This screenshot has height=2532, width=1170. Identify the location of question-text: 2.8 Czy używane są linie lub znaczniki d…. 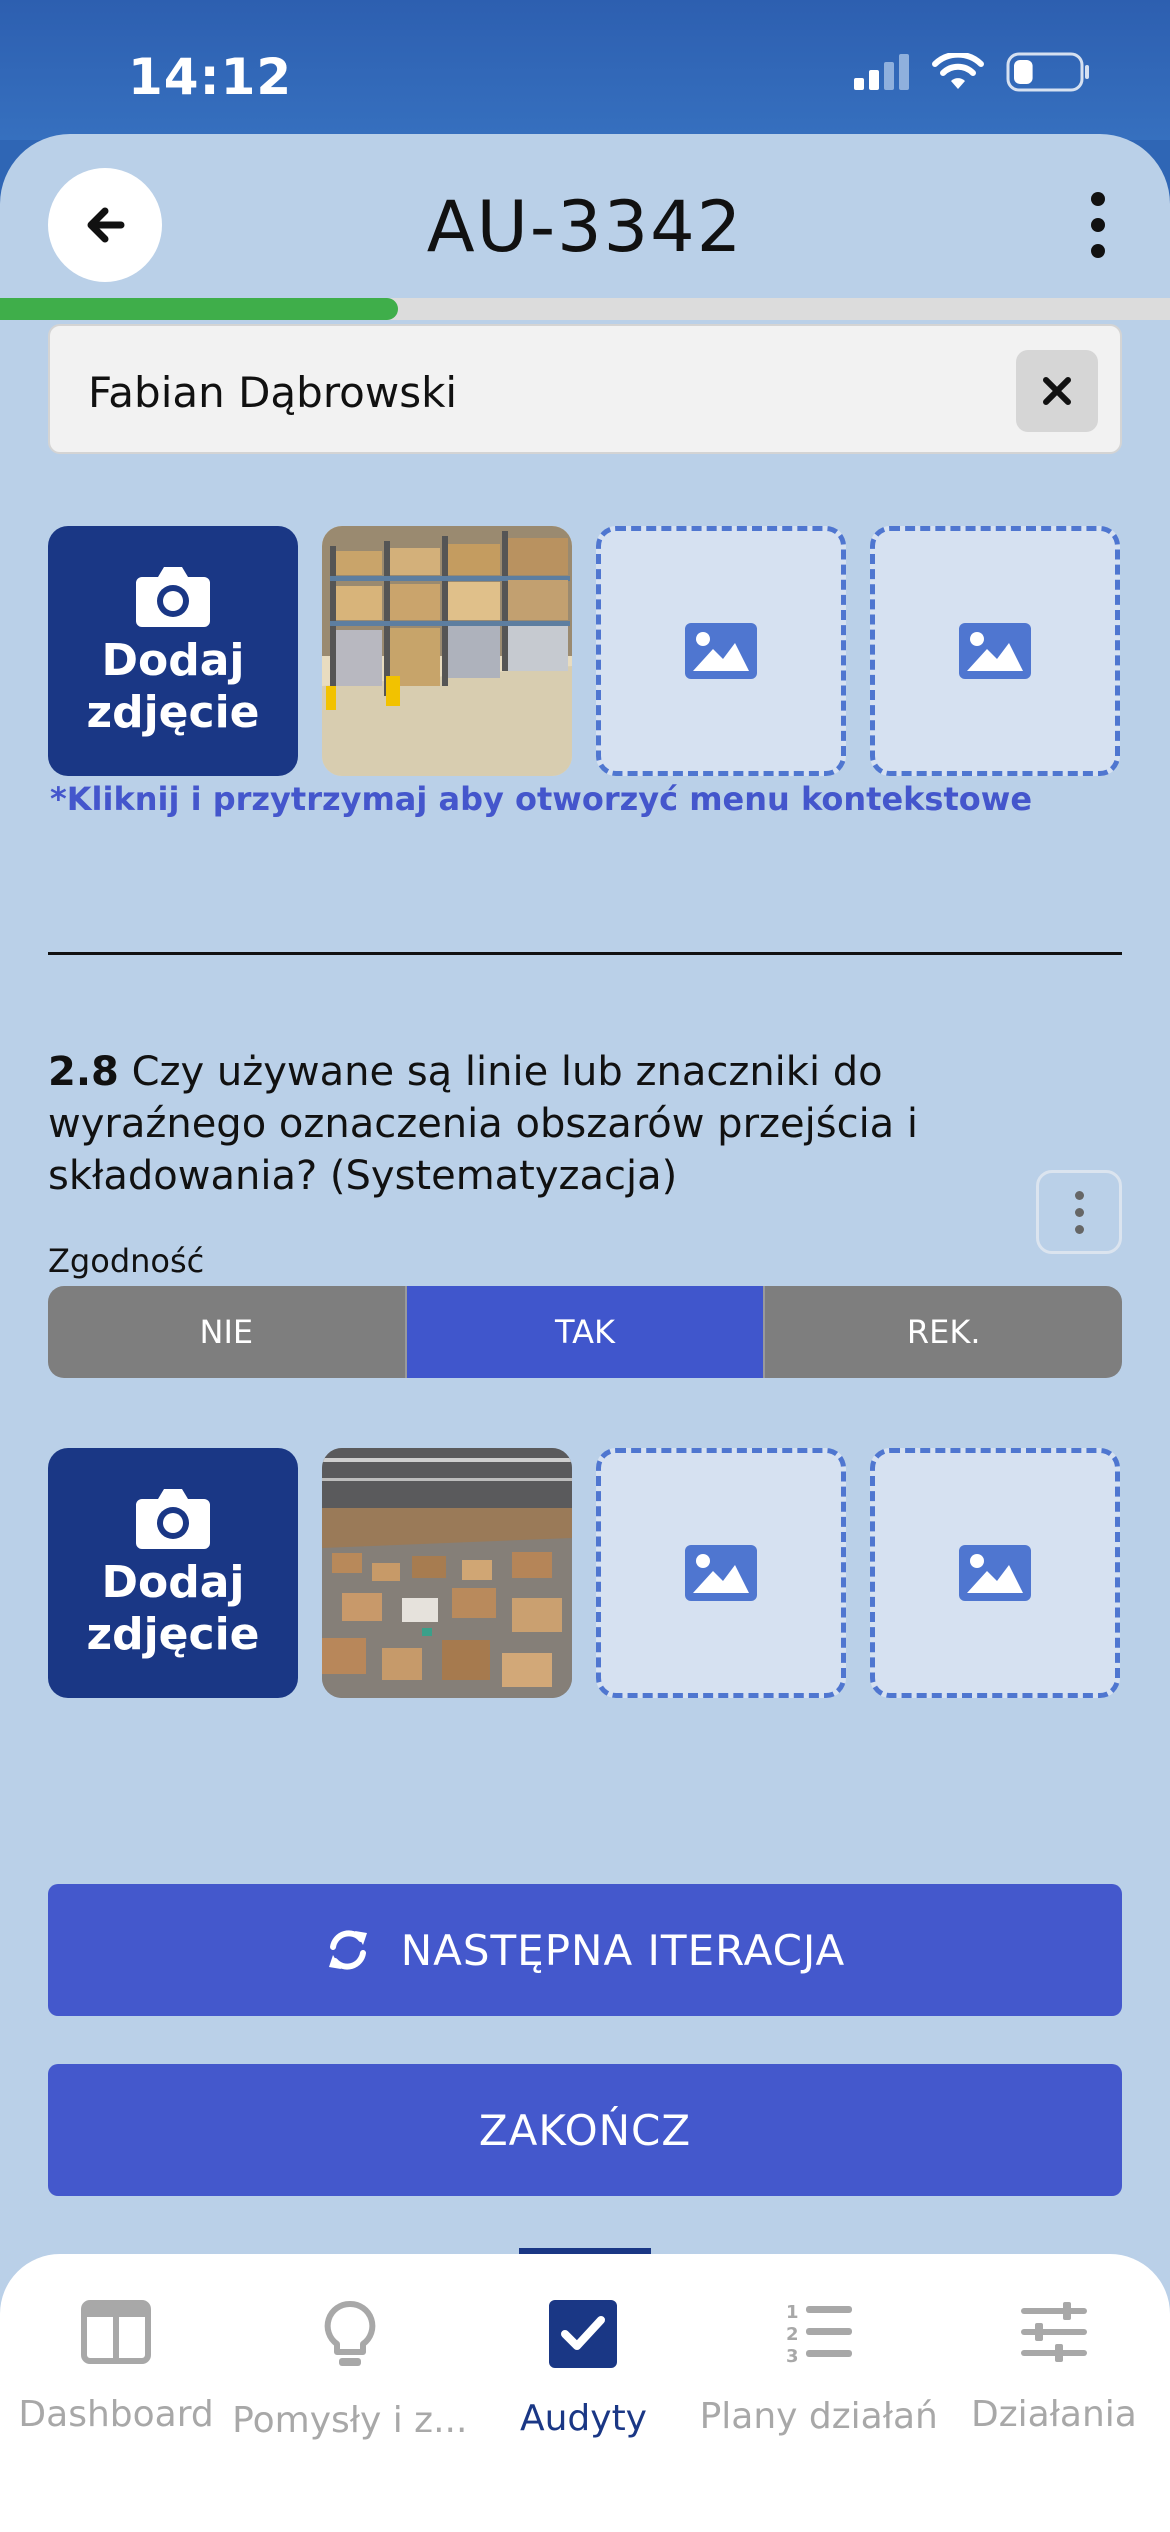
(528, 1124).